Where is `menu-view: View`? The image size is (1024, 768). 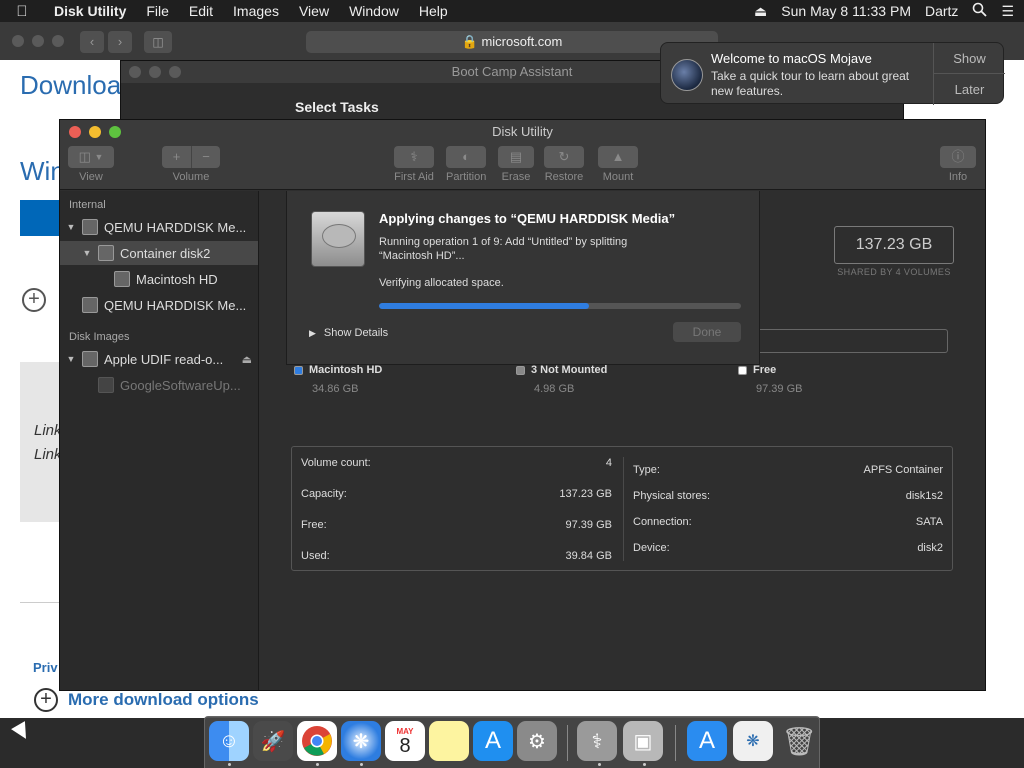 menu-view: View is located at coordinates (314, 11).